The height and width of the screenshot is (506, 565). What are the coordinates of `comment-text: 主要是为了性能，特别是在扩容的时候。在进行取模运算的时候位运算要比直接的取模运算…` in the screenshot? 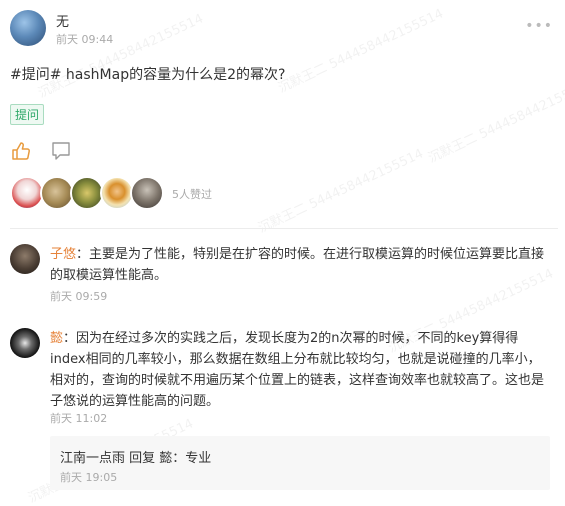 It's located at (297, 265).